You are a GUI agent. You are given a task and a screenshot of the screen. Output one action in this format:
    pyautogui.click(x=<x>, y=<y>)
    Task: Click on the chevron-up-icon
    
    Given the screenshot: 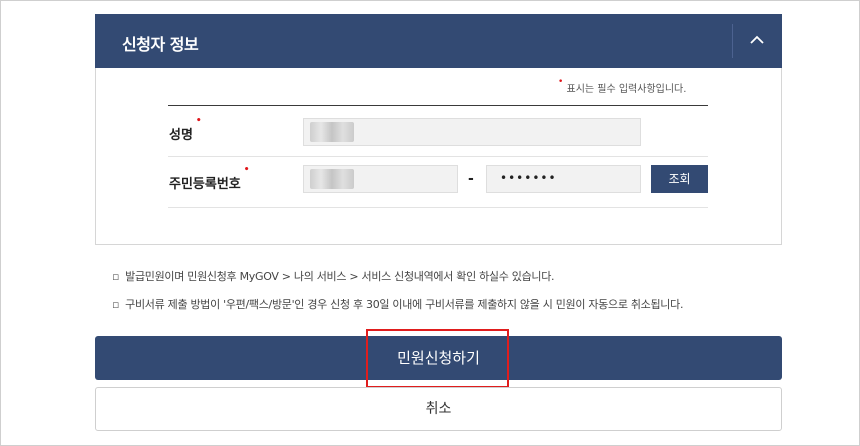 What is the action you would take?
    pyautogui.click(x=757, y=39)
    